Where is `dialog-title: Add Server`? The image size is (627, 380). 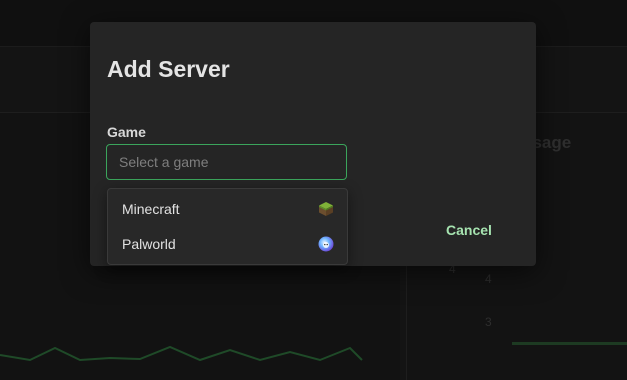
dialog-title: Add Server is located at coordinates (168, 69).